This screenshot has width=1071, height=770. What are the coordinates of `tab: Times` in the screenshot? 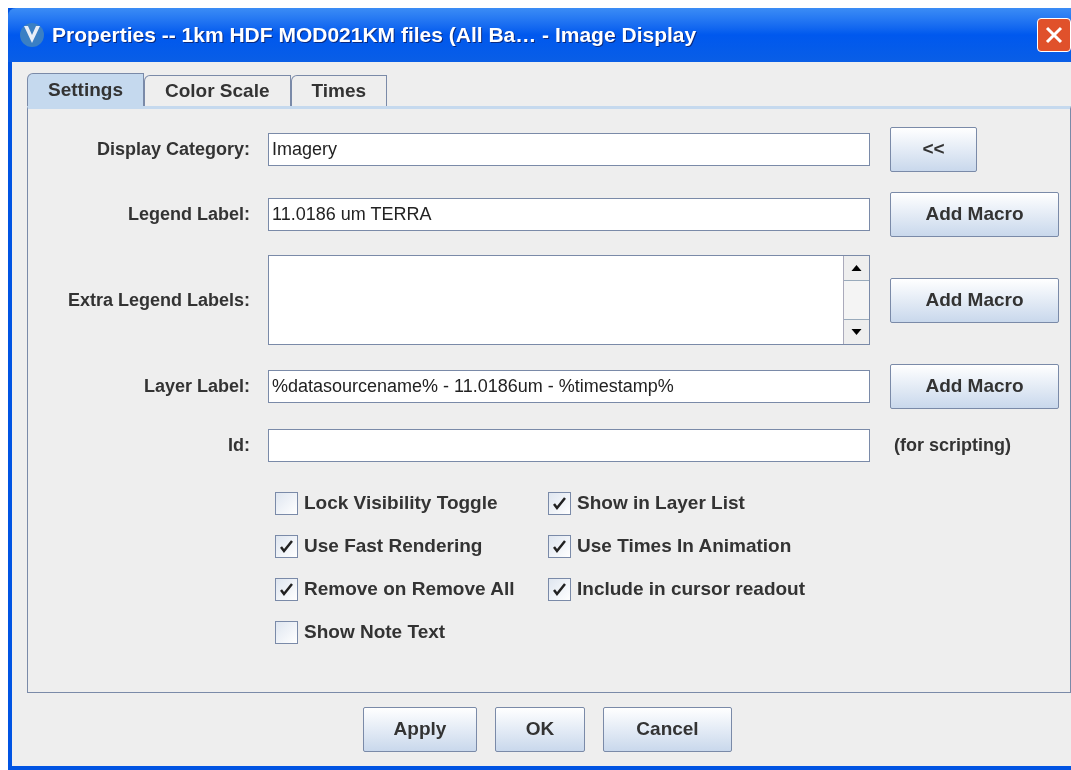 It's located at (339, 90).